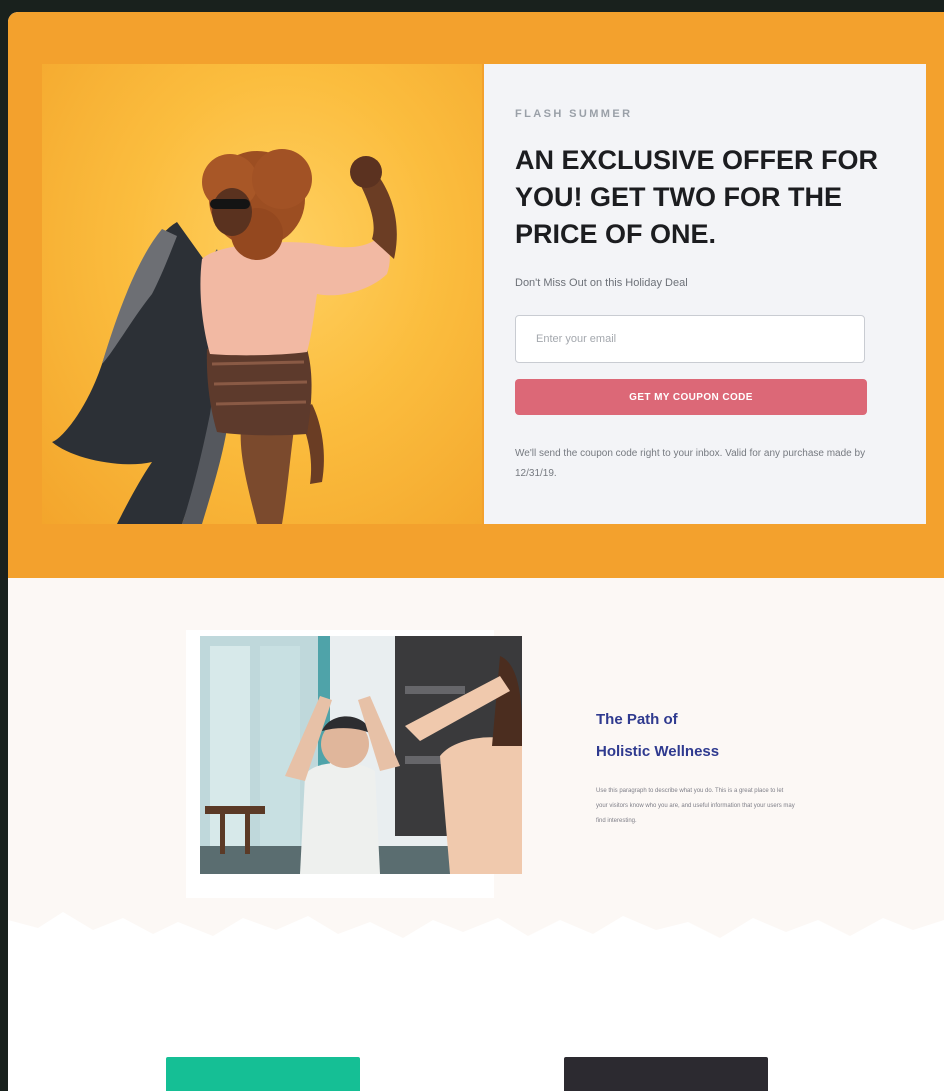 The height and width of the screenshot is (1091, 944). Describe the element at coordinates (721, 736) in the screenshot. I see `wellness-title: The Path of Holistic Wellness` at that location.